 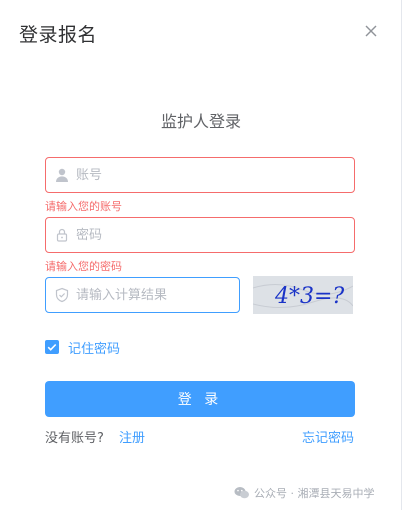 What do you see at coordinates (94, 349) in the screenshot?
I see `remember-label: 记住密码` at bounding box center [94, 349].